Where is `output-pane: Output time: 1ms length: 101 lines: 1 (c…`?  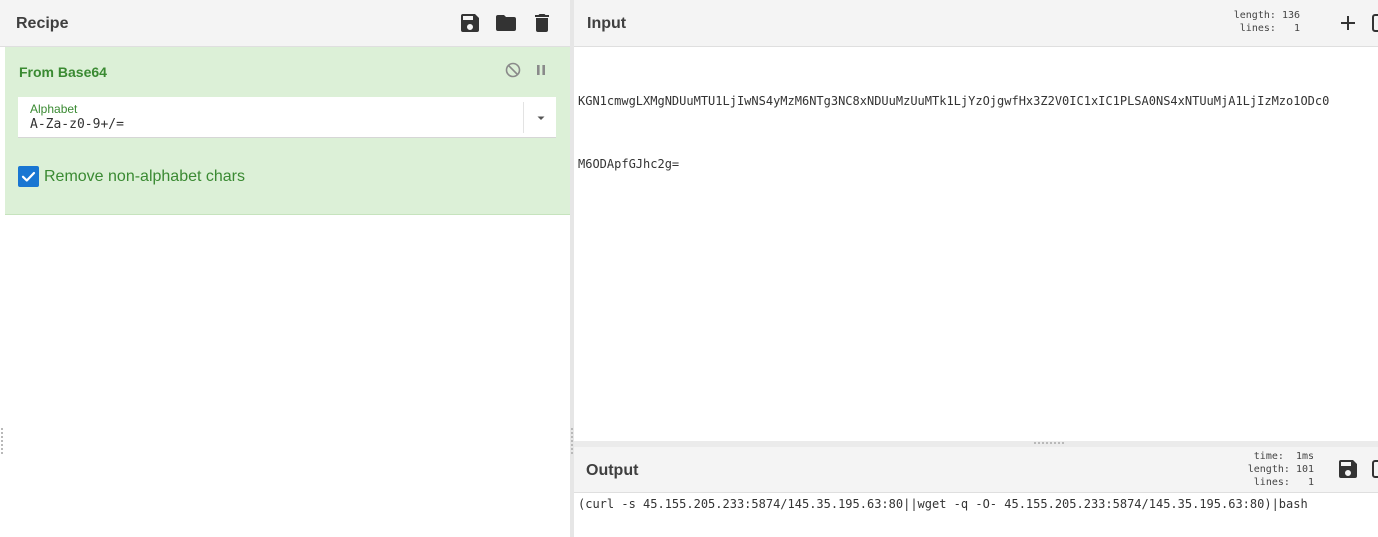
output-pane: Output time: 1ms length: 101 lines: 1 (c… is located at coordinates (976, 492).